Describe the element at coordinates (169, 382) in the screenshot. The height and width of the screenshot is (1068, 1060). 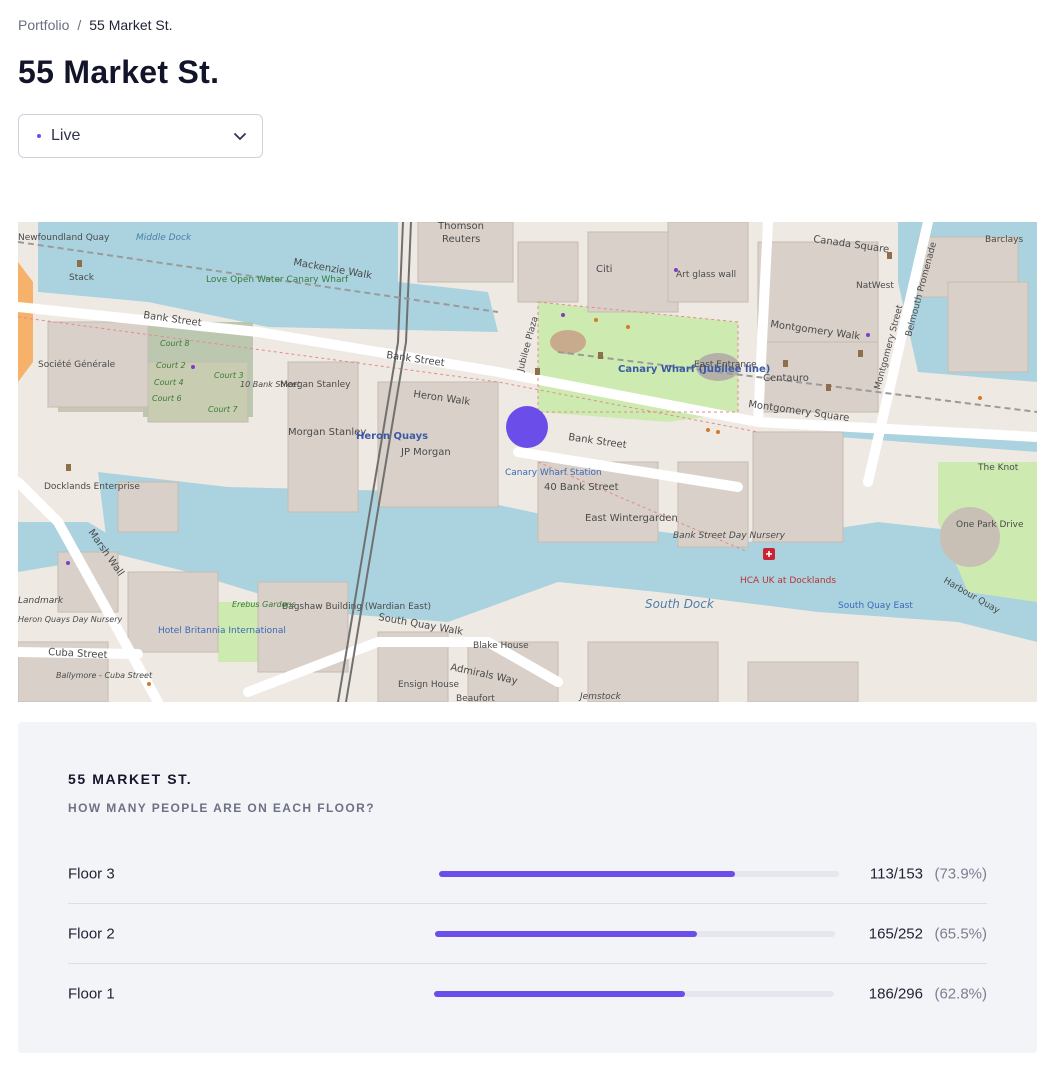
I see `map-label-court4: Court 4` at that location.